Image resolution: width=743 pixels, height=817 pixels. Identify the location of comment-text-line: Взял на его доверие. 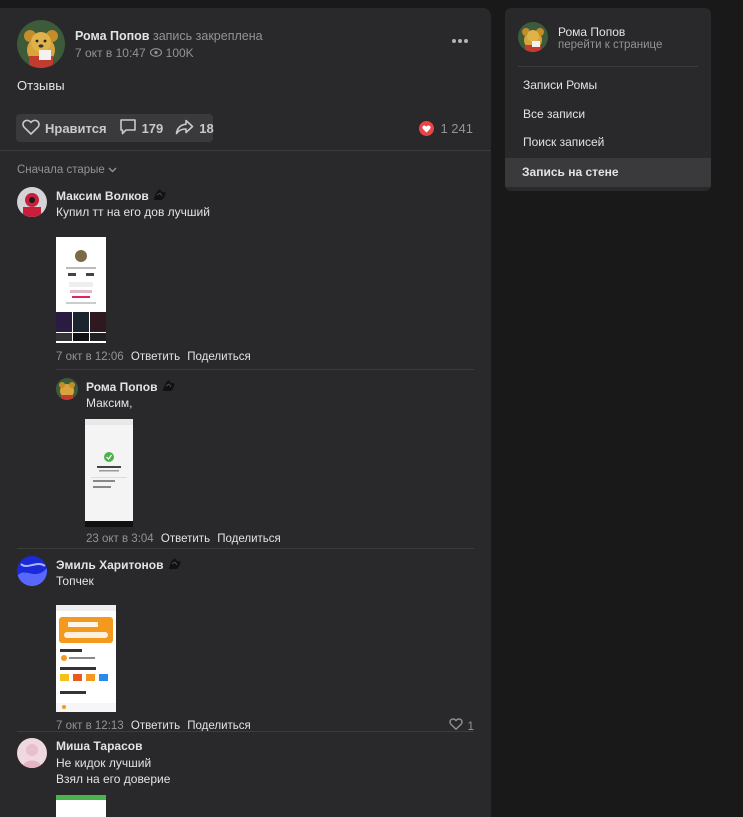
(113, 779).